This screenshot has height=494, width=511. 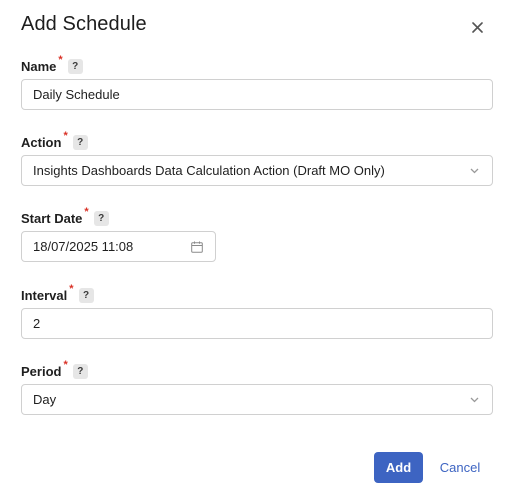 I want to click on start-date-value: 18/07/2025 11:08, so click(x=83, y=246).